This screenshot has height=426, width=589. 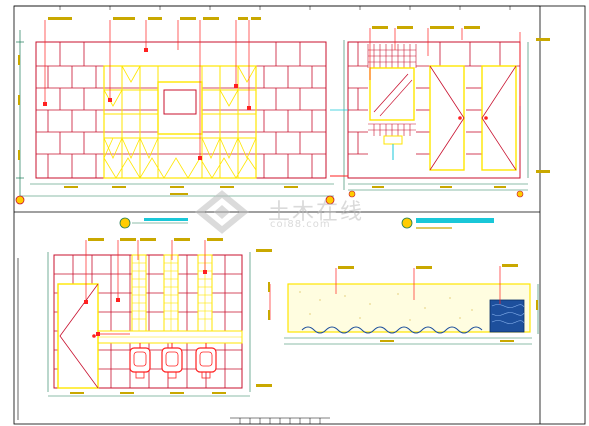 What do you see at coordinates (403, 304) in the screenshot?
I see `section-d` at bounding box center [403, 304].